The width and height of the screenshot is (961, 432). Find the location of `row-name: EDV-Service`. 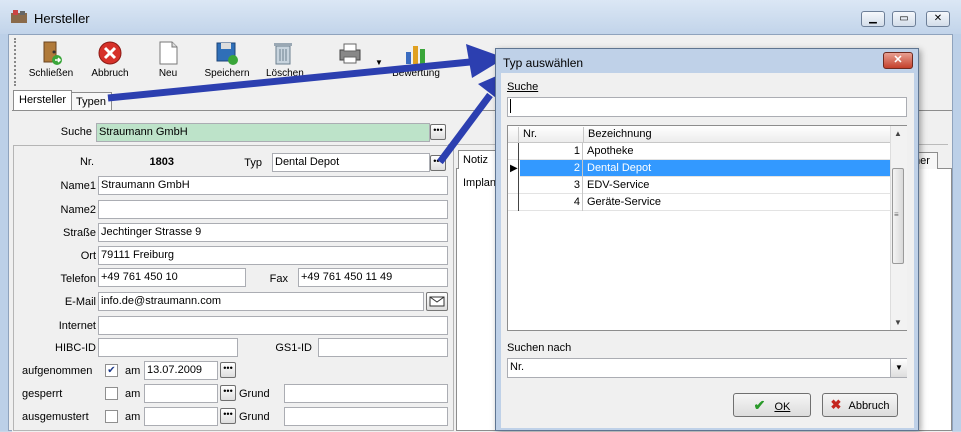

row-name: EDV-Service is located at coordinates (618, 185).